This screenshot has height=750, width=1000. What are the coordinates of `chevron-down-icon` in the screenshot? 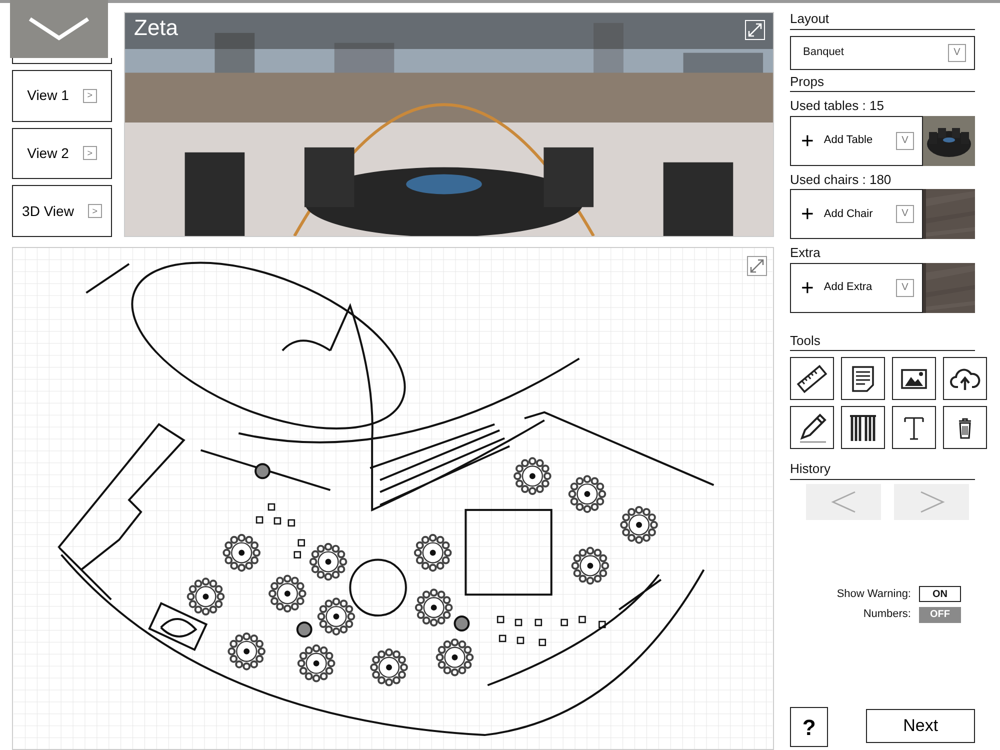 It's located at (59, 29).